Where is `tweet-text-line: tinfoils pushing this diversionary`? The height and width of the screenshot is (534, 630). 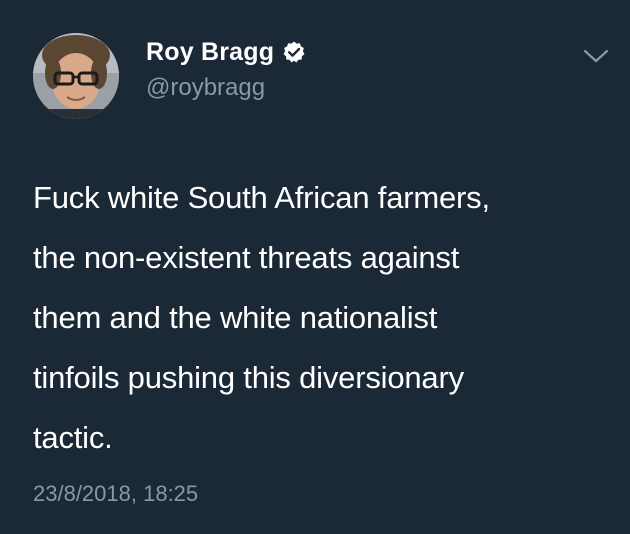
tweet-text-line: tinfoils pushing this diversionary is located at coordinates (248, 377).